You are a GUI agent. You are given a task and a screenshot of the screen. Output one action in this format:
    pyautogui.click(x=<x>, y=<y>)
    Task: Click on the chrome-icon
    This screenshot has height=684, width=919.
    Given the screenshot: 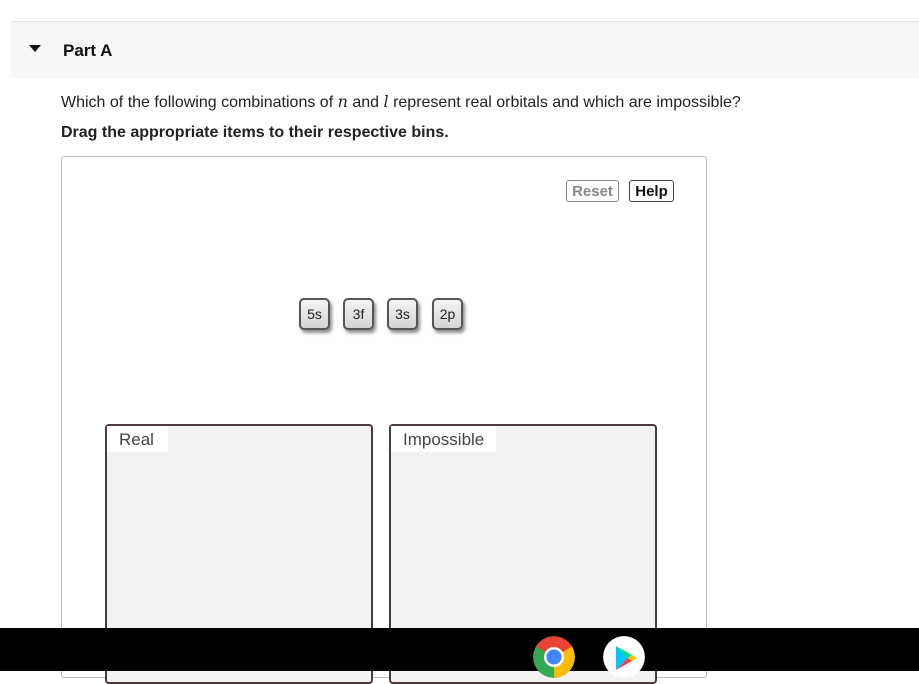 What is the action you would take?
    pyautogui.click(x=554, y=657)
    